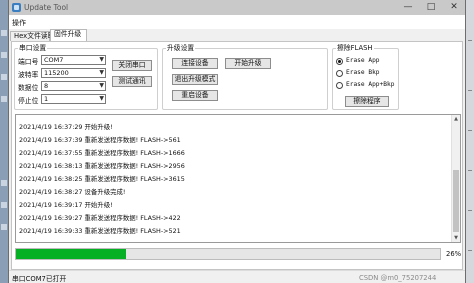 This screenshot has height=283, width=474. What do you see at coordinates (456, 238) in the screenshot?
I see `scroll-down-icon: ▼` at bounding box center [456, 238].